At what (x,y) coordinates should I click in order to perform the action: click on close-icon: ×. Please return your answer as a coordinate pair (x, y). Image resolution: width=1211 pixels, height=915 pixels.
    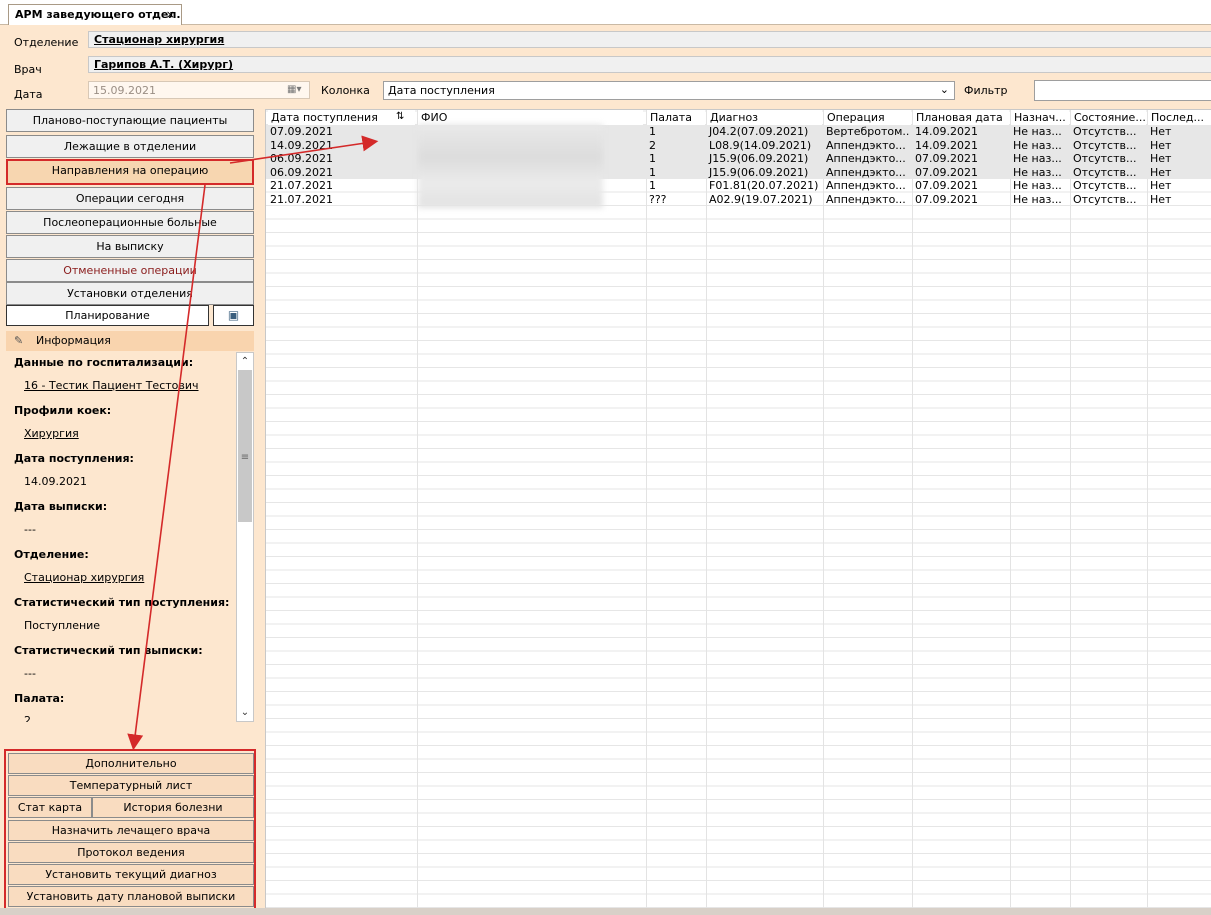
    Looking at the image, I should click on (170, 14).